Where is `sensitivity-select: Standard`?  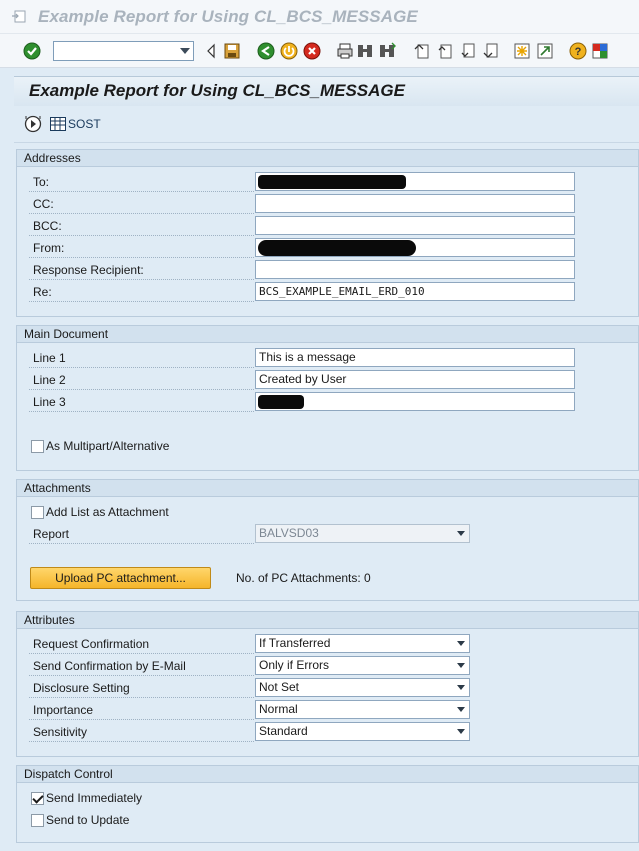 sensitivity-select: Standard is located at coordinates (362, 731).